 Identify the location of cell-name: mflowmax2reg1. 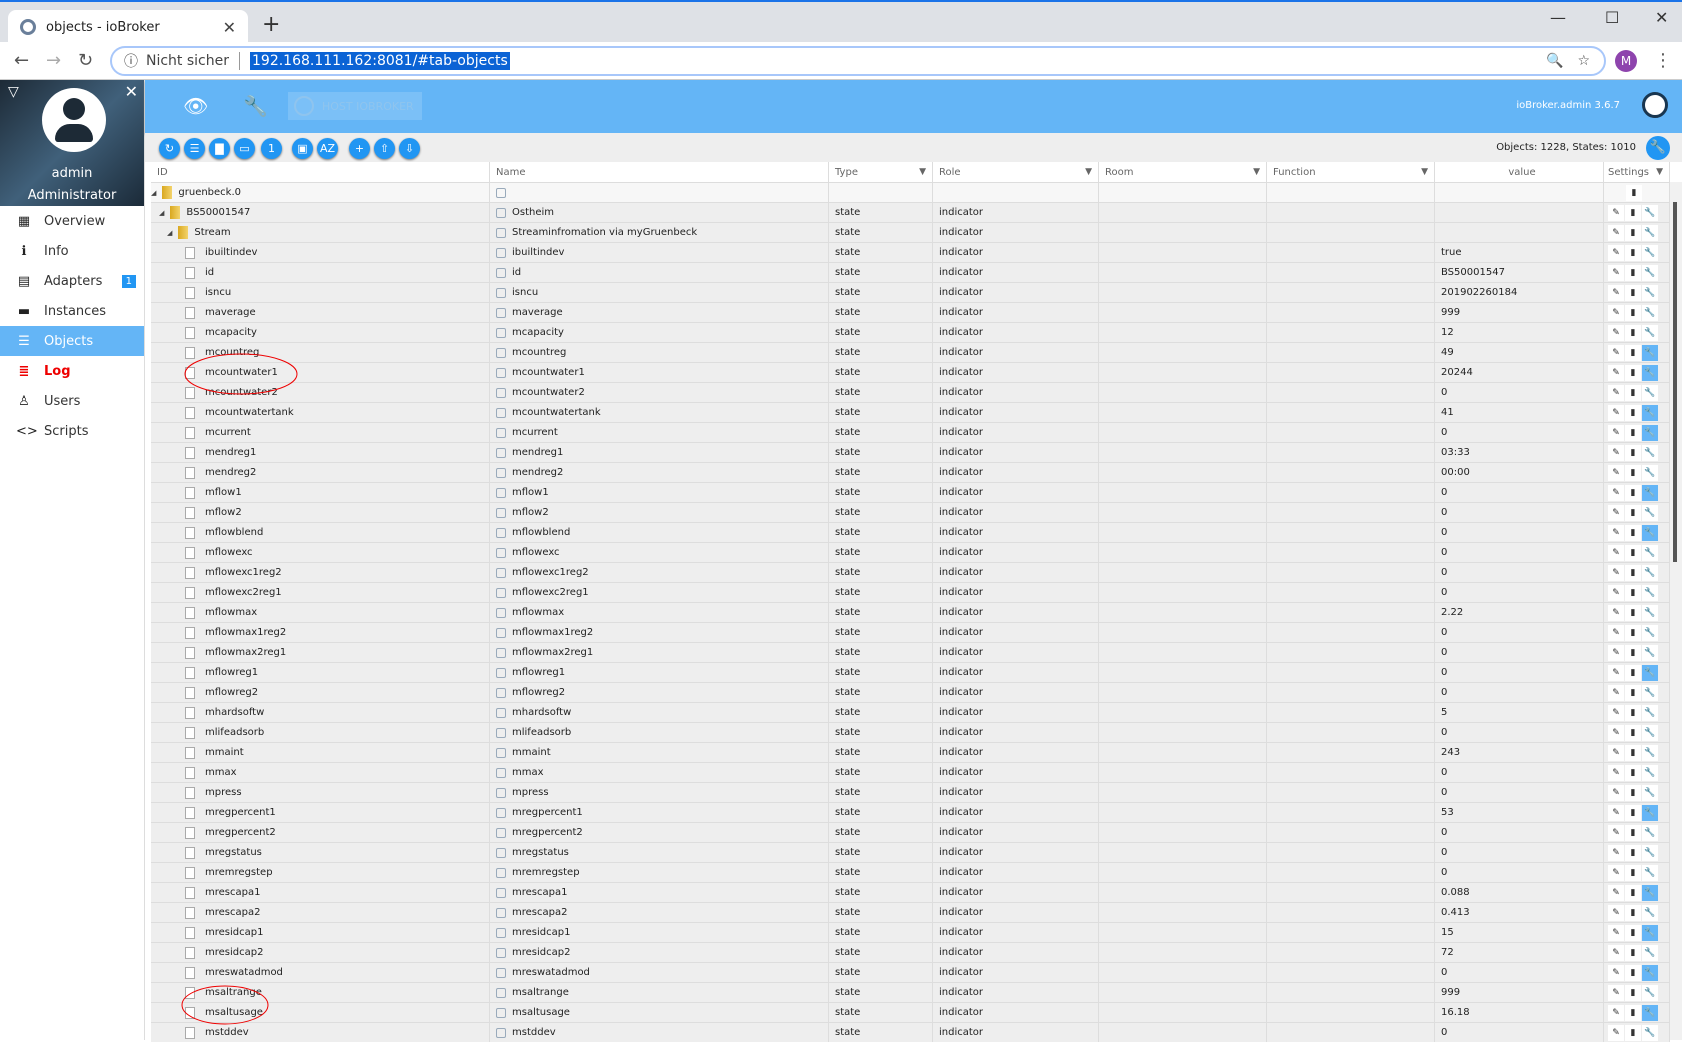
(659, 652).